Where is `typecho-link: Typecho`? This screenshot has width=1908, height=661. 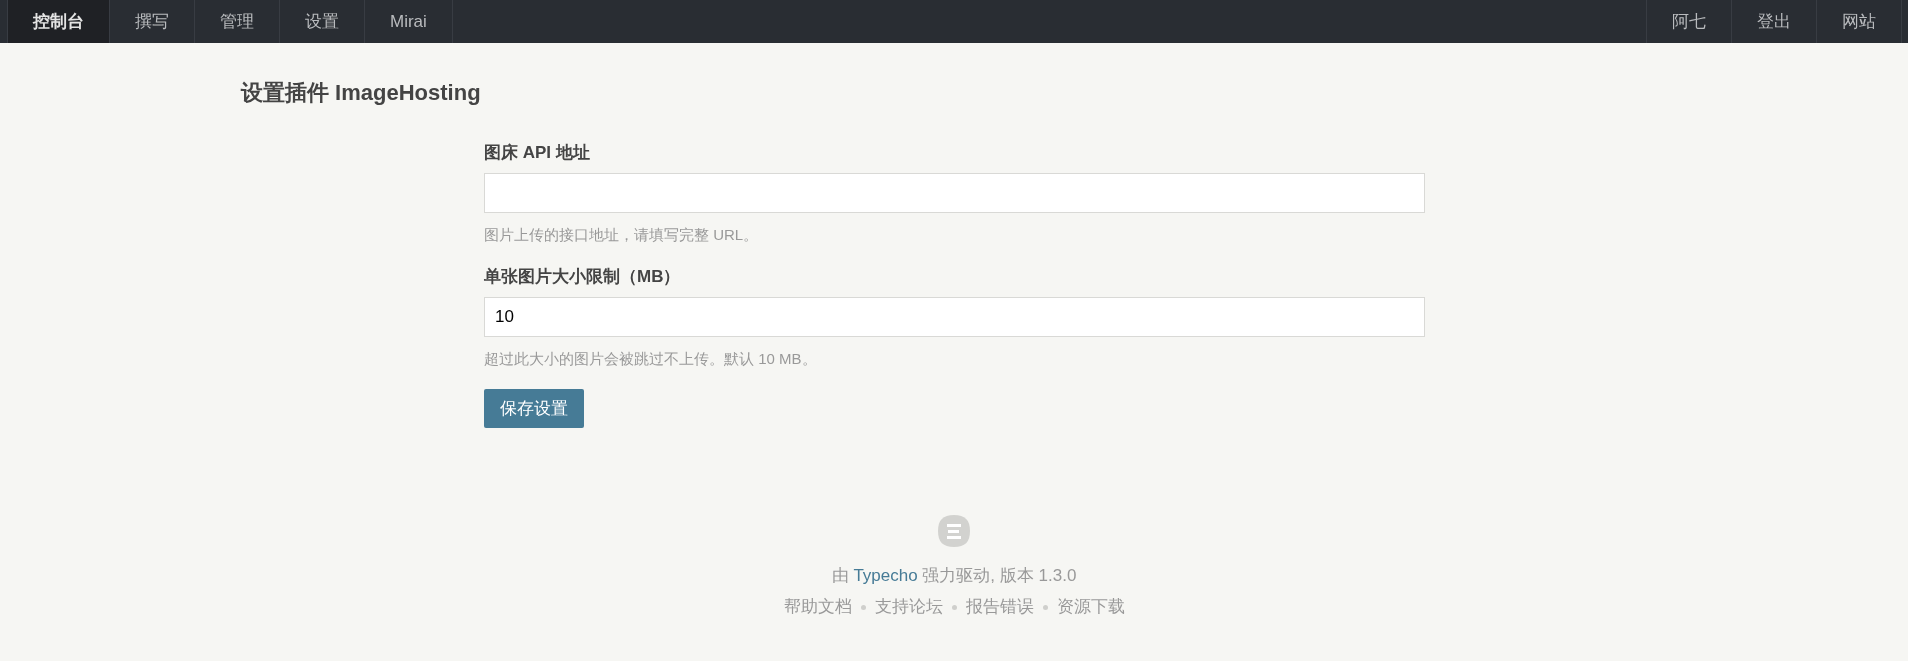
typecho-link: Typecho is located at coordinates (885, 575).